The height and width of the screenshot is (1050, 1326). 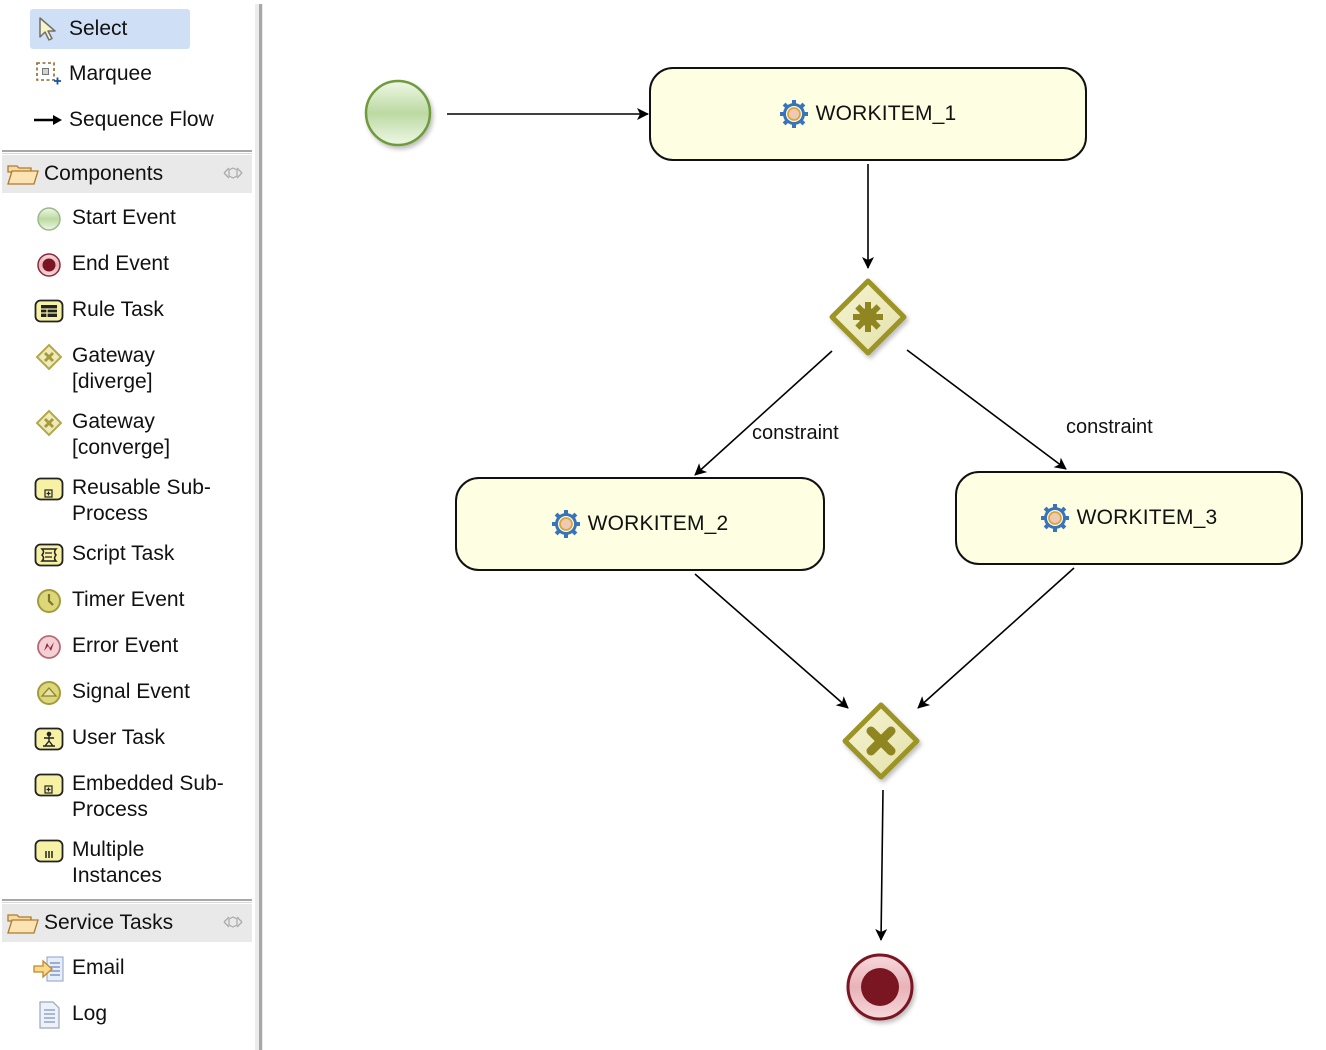 What do you see at coordinates (123, 553) in the screenshot?
I see `palette-item-label: Script Task` at bounding box center [123, 553].